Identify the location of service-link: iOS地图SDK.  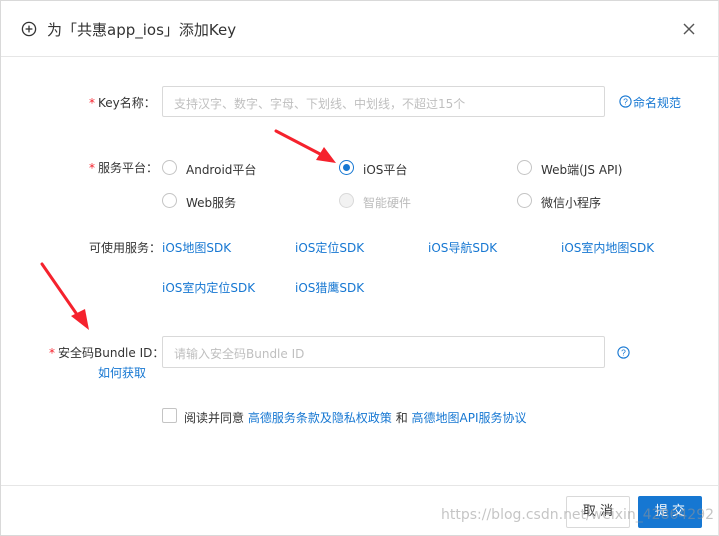
(196, 247).